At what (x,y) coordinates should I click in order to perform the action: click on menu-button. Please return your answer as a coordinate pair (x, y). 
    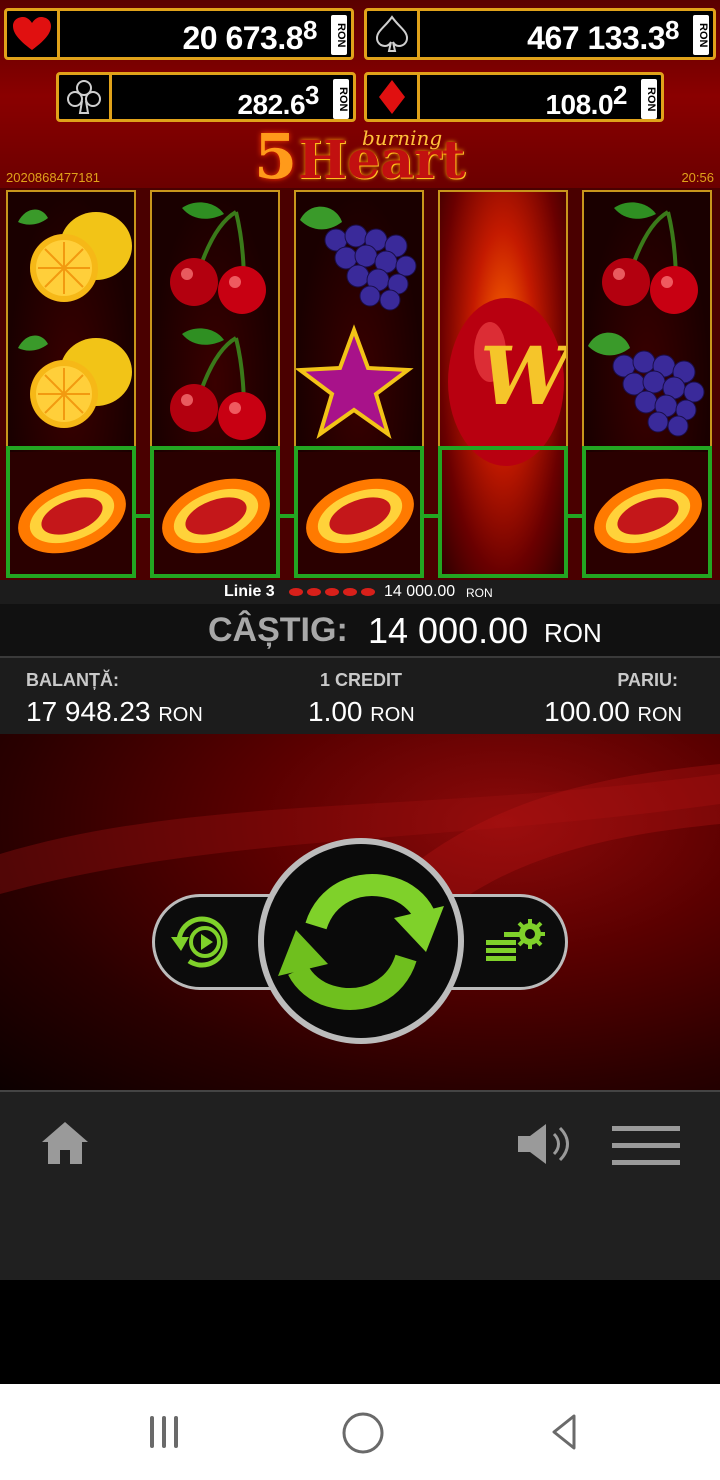
    Looking at the image, I should click on (646, 1146).